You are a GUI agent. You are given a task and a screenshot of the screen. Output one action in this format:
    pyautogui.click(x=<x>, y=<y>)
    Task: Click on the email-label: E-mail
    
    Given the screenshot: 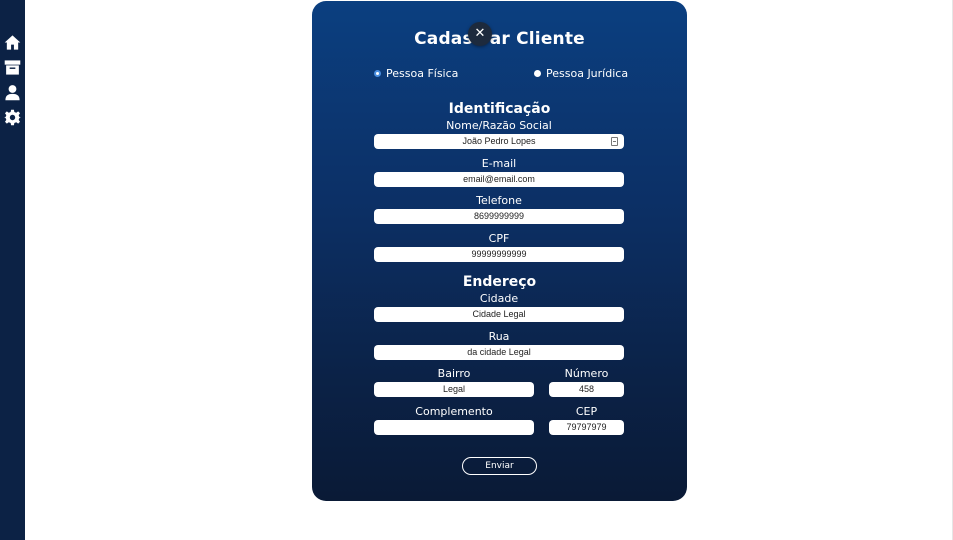 What is the action you would take?
    pyautogui.click(x=499, y=163)
    